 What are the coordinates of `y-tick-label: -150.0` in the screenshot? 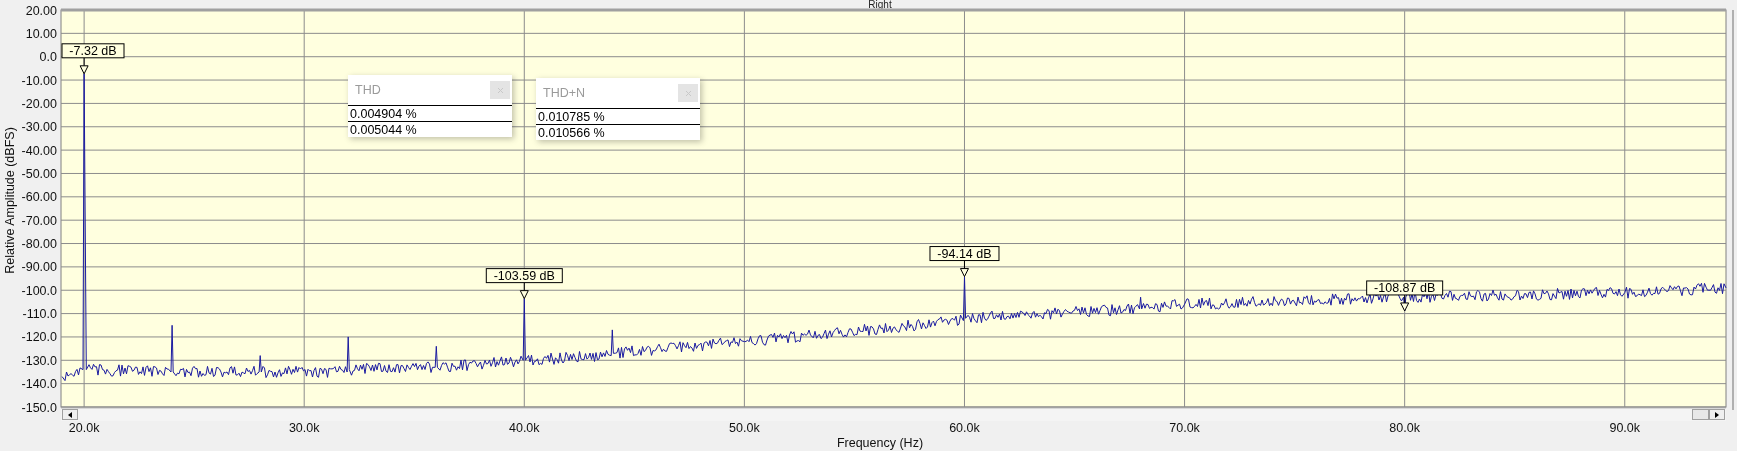 It's located at (39, 407).